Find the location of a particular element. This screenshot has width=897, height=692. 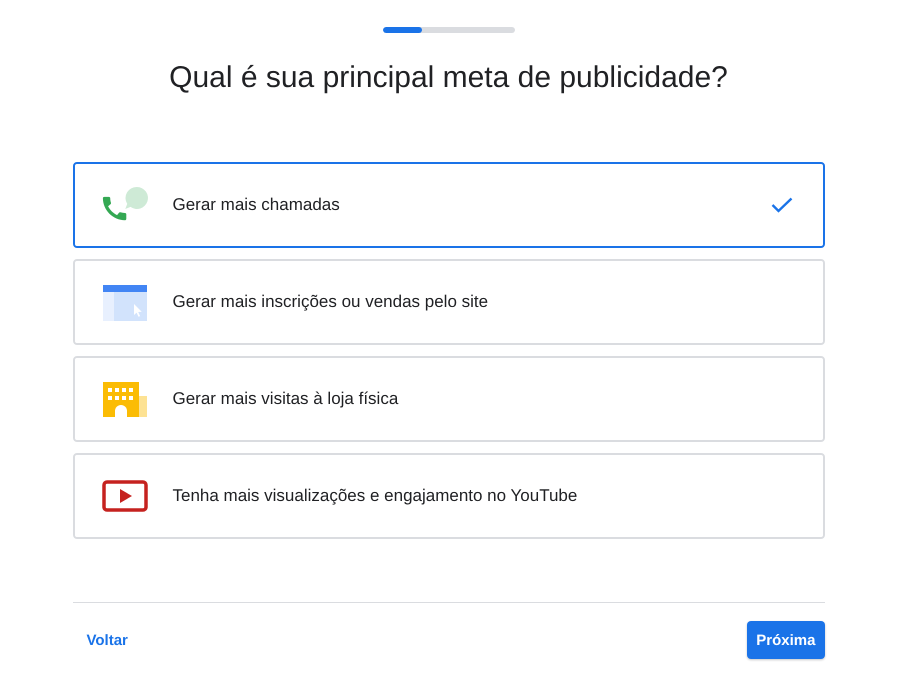

browser-window-icon is located at coordinates (124, 302).